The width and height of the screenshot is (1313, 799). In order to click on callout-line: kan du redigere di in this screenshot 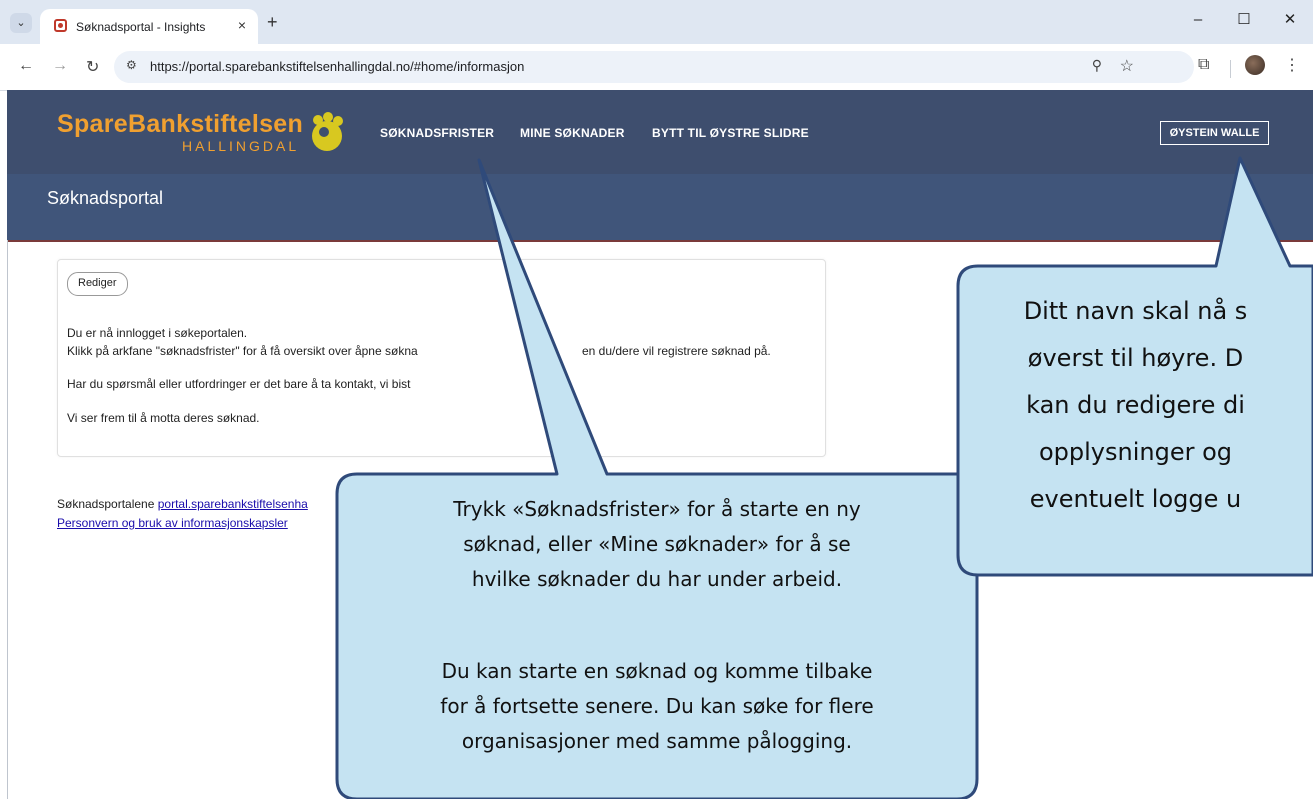, I will do `click(1135, 405)`.